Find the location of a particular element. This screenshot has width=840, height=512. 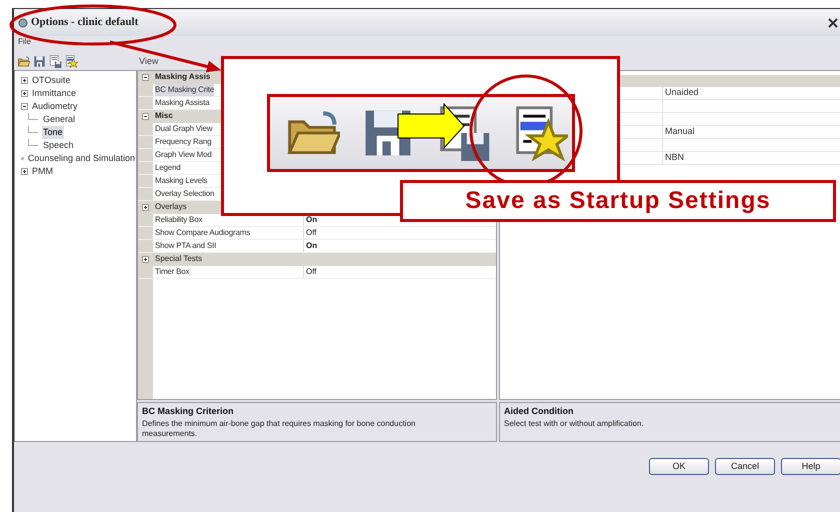

property-value: Unaided is located at coordinates (682, 93).